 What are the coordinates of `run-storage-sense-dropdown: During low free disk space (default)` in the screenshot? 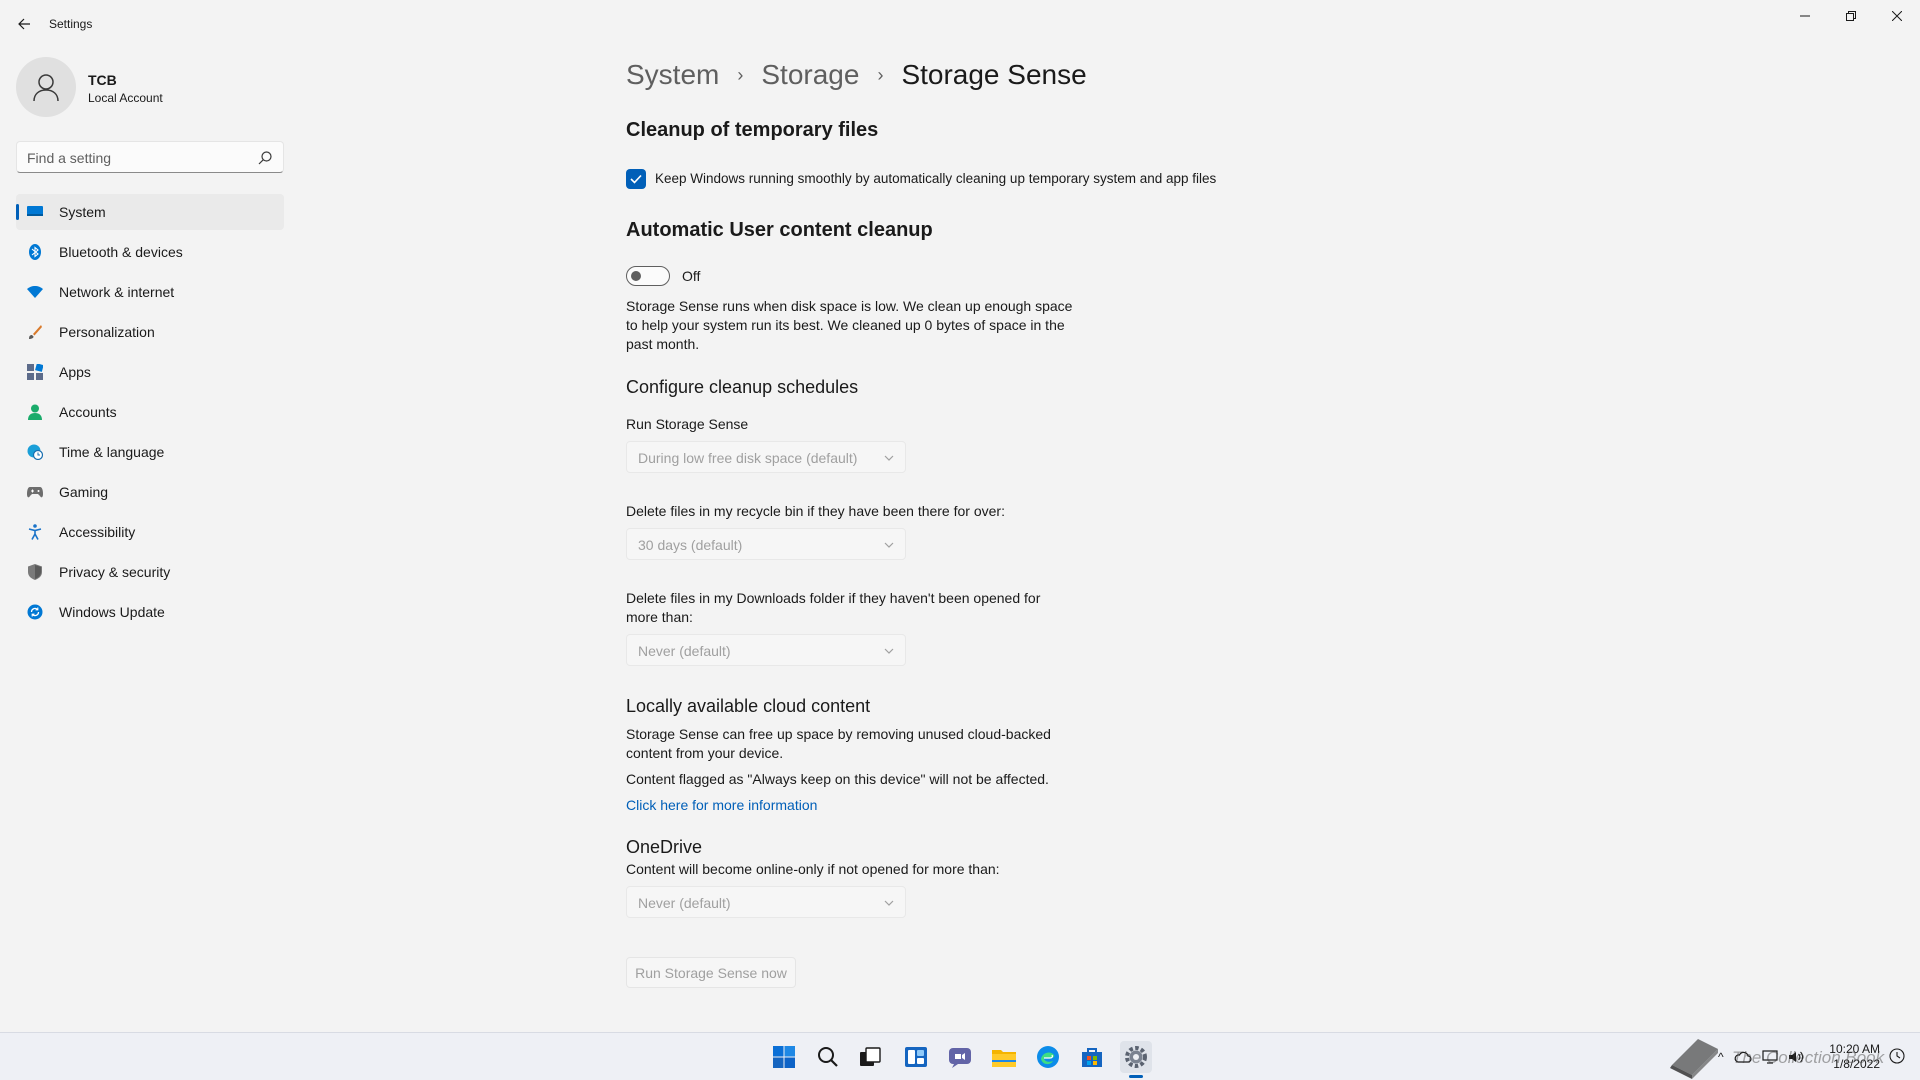 It's located at (766, 457).